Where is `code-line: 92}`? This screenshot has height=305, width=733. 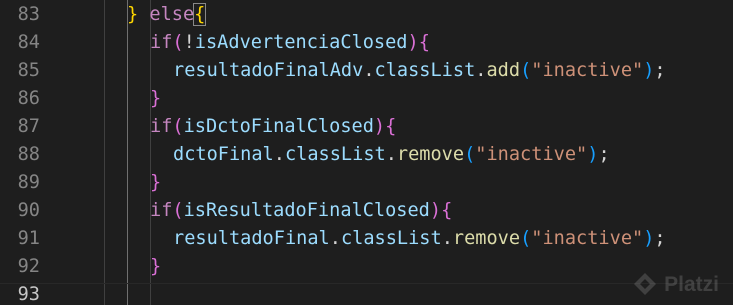 code-line: 92} is located at coordinates (366, 267).